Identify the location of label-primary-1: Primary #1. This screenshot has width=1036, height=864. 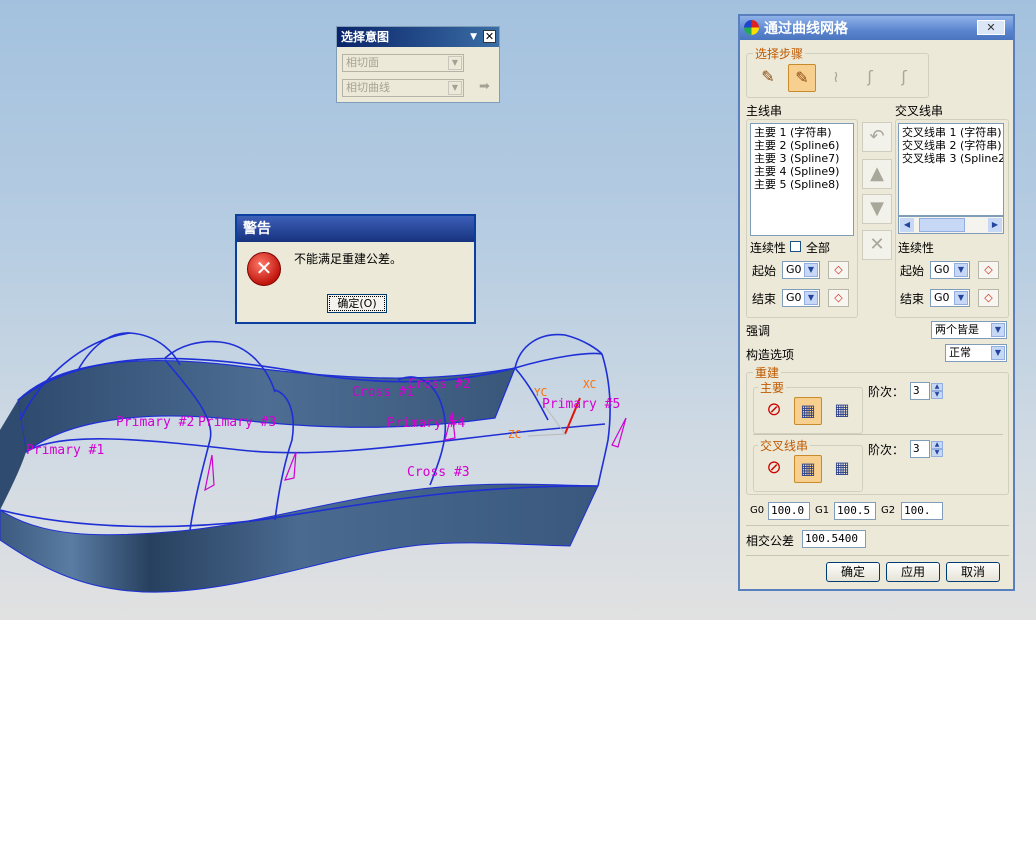
(65, 450).